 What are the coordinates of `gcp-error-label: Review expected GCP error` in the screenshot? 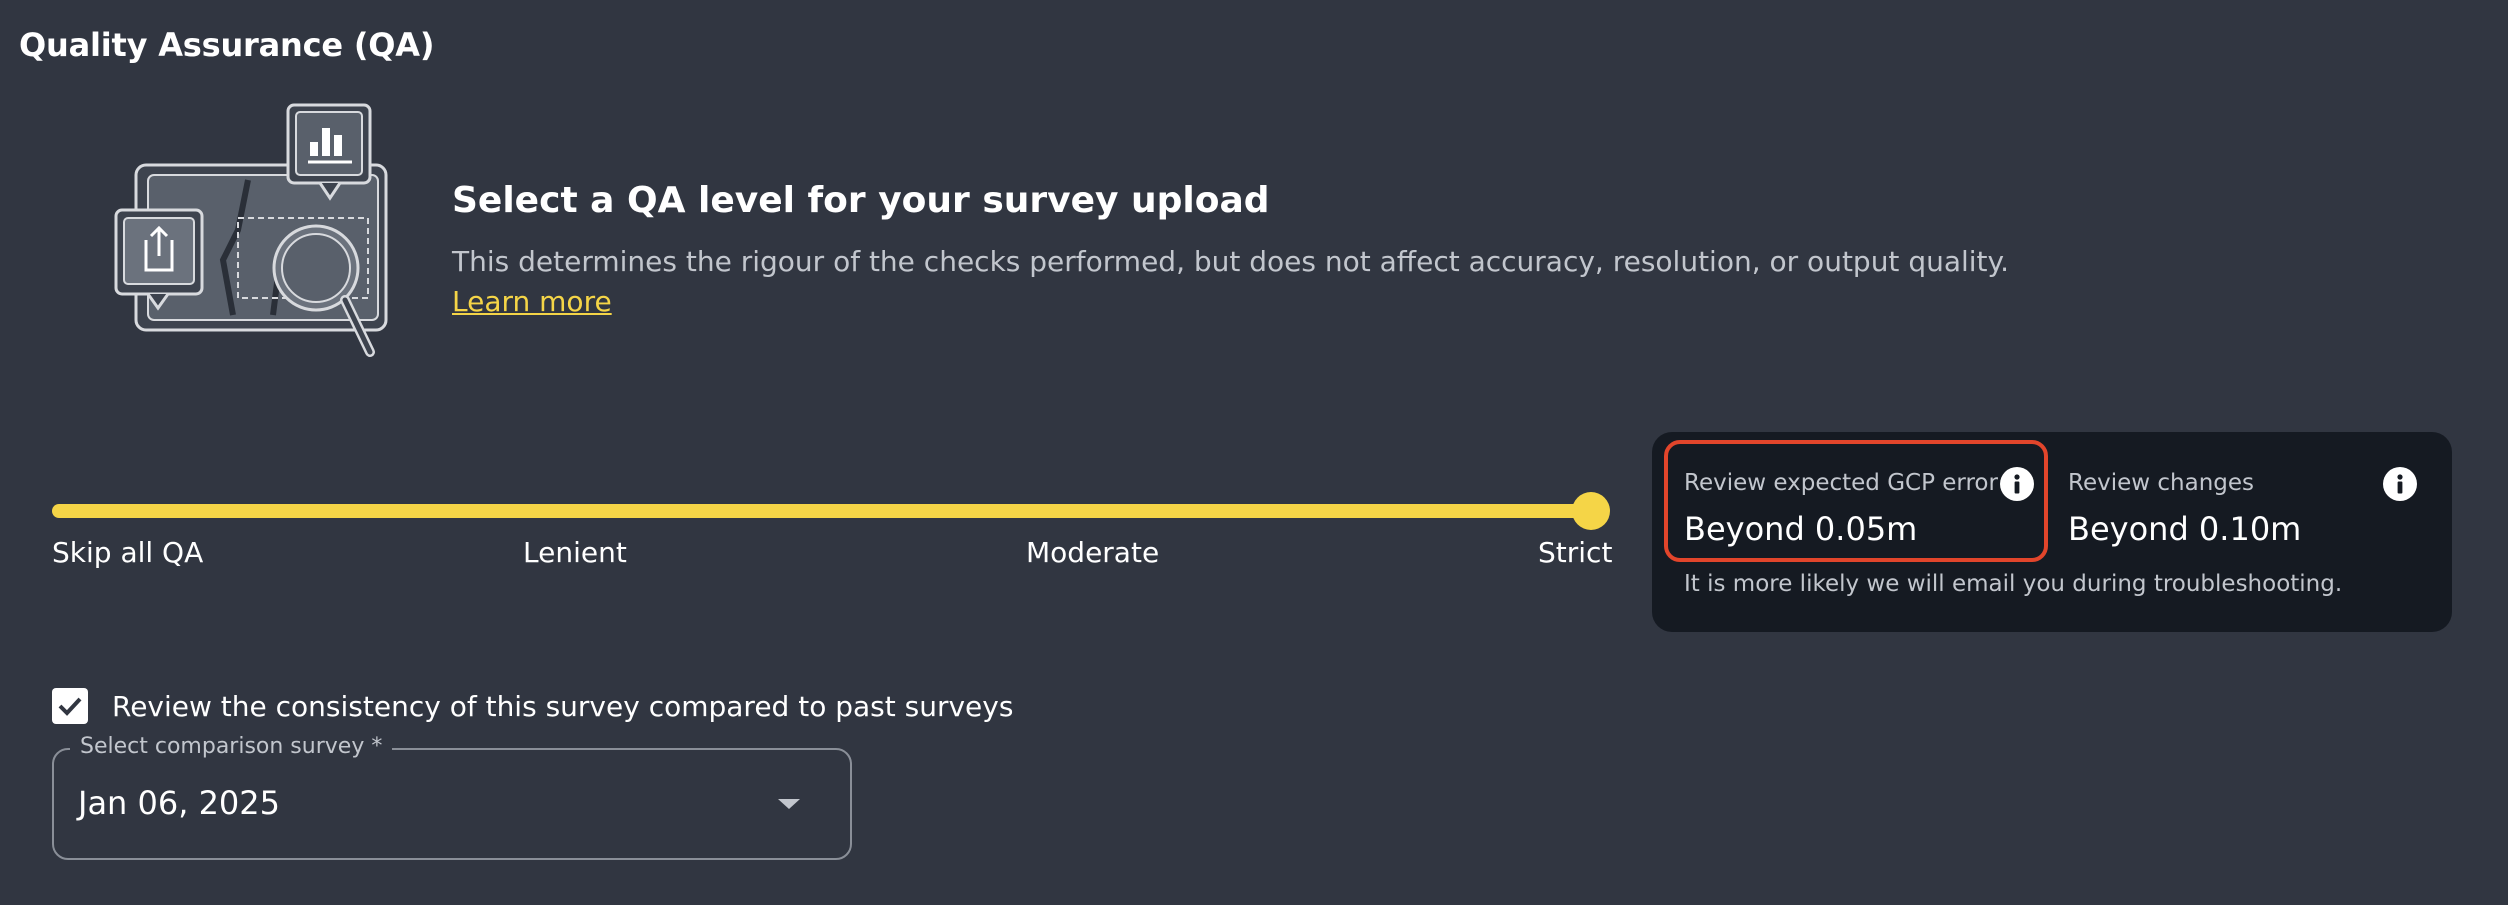 It's located at (1841, 483).